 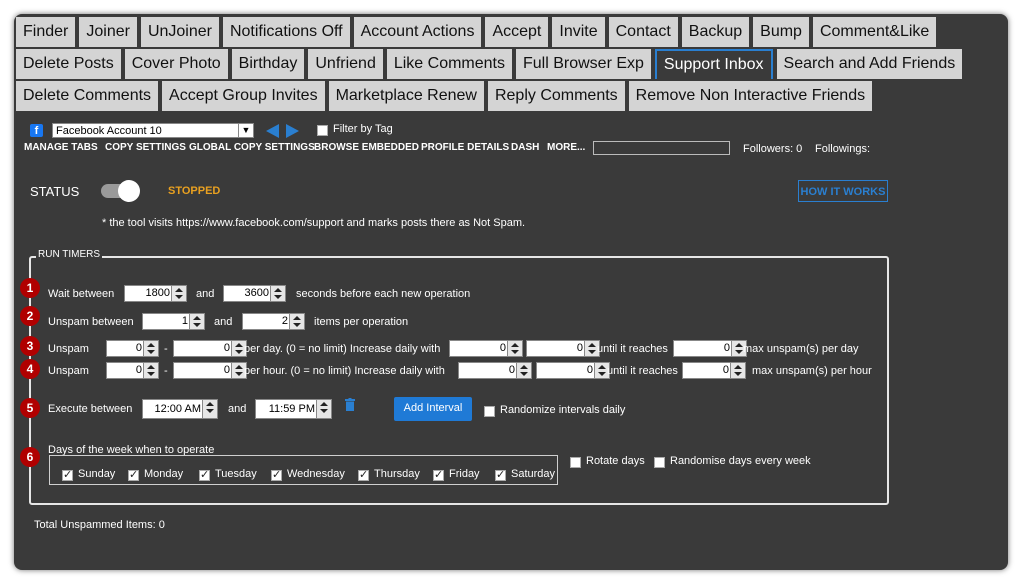 What do you see at coordinates (366, 147) in the screenshot?
I see `menu-browse-embedded: BROWSE EMBEDDED` at bounding box center [366, 147].